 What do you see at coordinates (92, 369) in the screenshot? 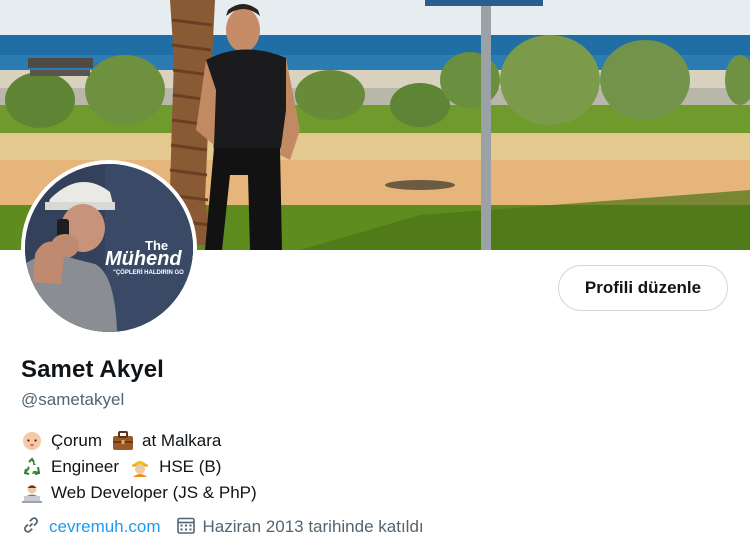
I see `profile-display-name: Samet Akyel` at bounding box center [92, 369].